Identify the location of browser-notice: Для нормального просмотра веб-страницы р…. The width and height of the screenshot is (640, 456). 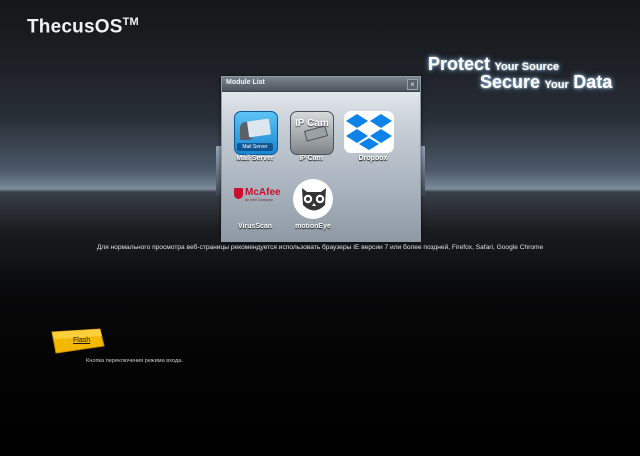
(320, 247).